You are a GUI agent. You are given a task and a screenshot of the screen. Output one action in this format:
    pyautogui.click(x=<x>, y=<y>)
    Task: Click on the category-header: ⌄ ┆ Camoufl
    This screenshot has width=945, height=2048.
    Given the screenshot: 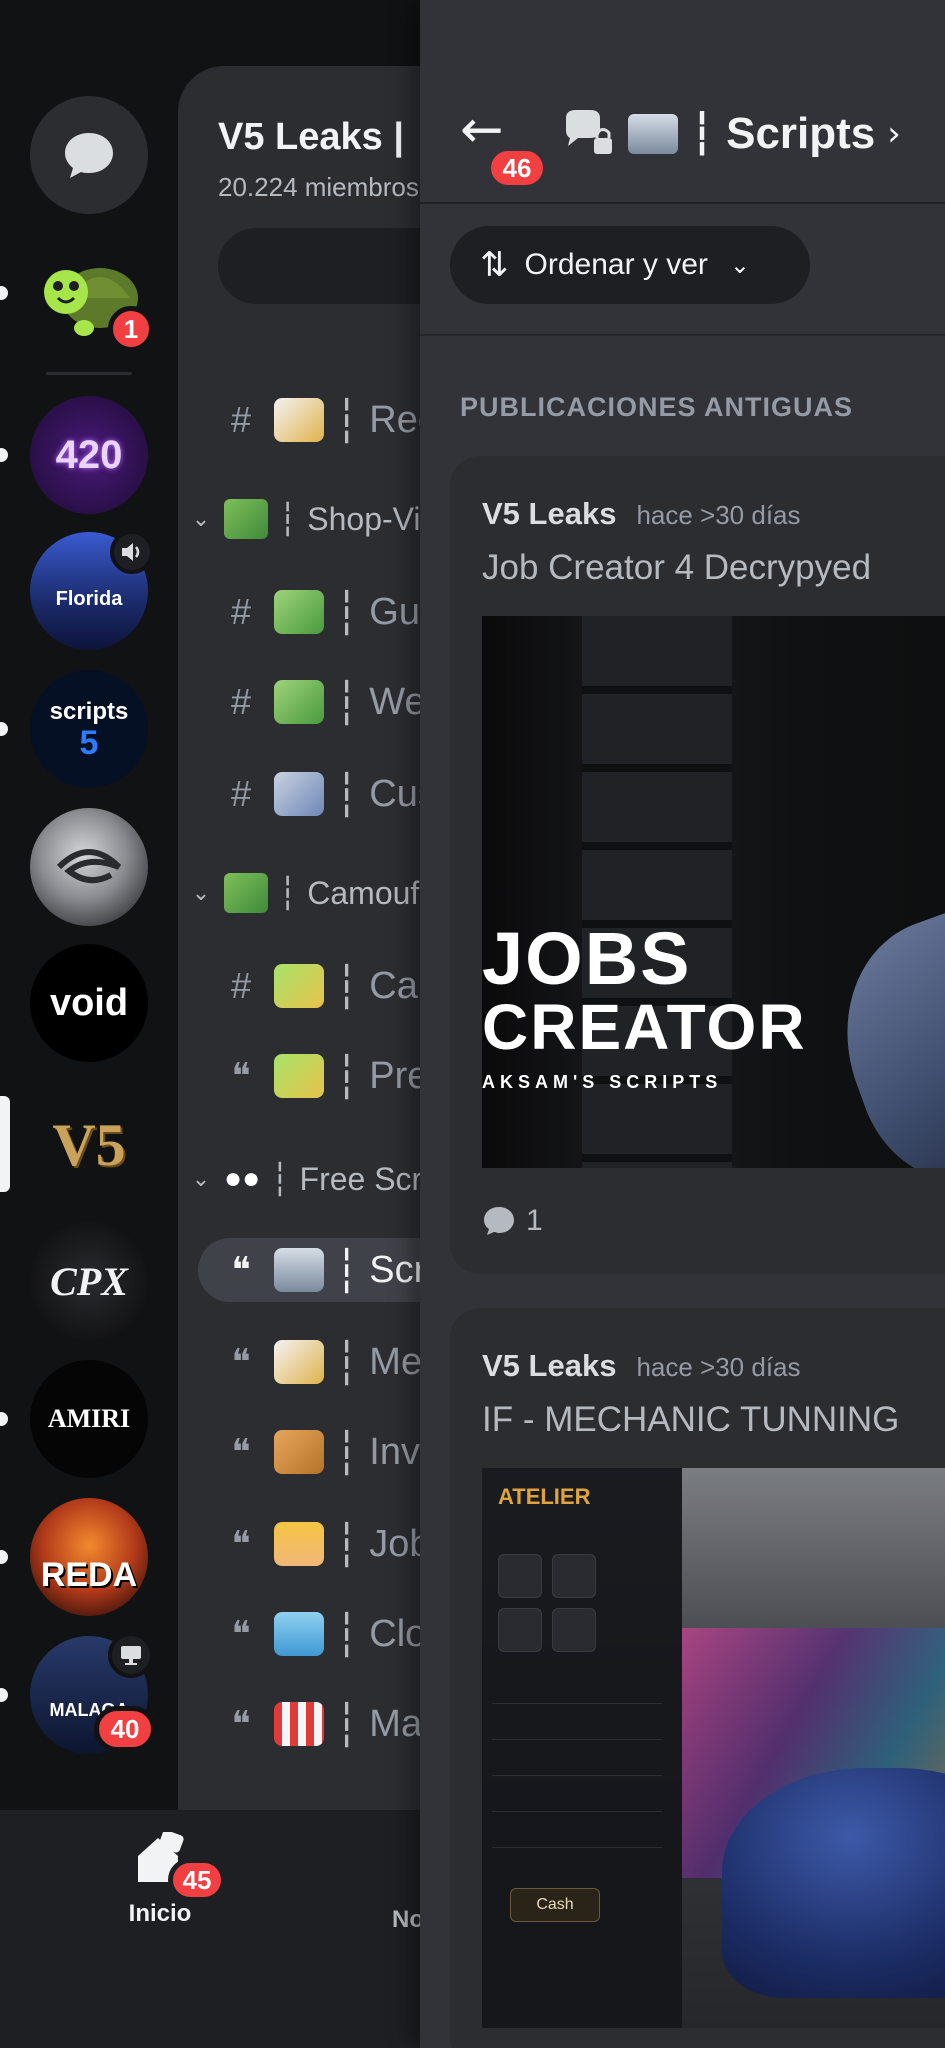 What is the action you would take?
    pyautogui.click(x=307, y=893)
    